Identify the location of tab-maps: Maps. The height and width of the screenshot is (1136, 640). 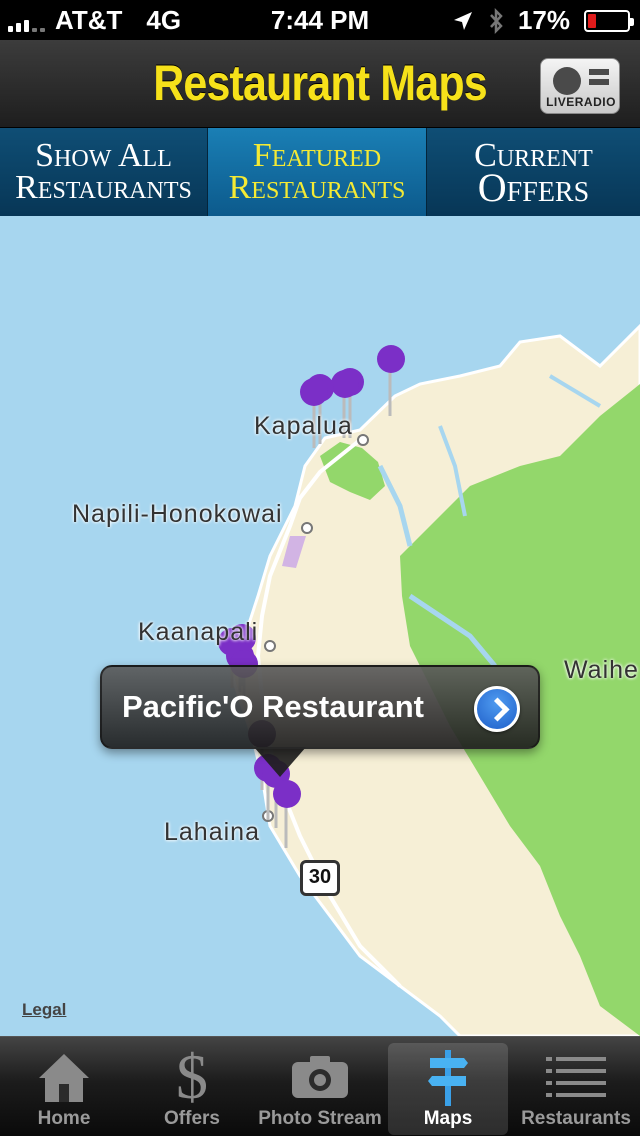
(448, 1086).